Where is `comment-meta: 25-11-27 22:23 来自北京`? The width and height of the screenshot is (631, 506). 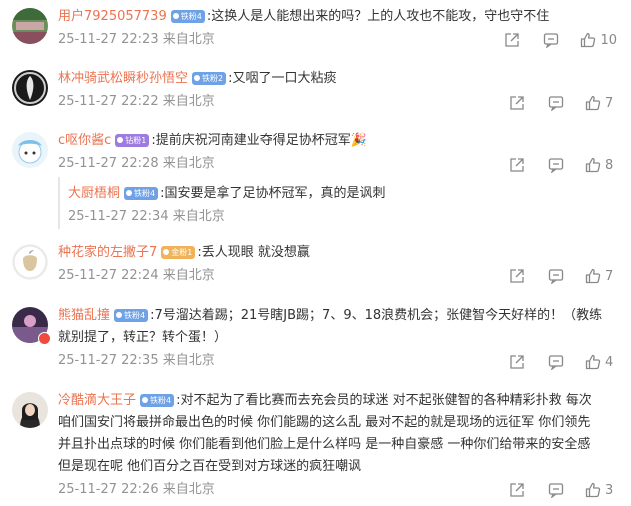
comment-meta: 25-11-27 22:23 来自北京 is located at coordinates (136, 39).